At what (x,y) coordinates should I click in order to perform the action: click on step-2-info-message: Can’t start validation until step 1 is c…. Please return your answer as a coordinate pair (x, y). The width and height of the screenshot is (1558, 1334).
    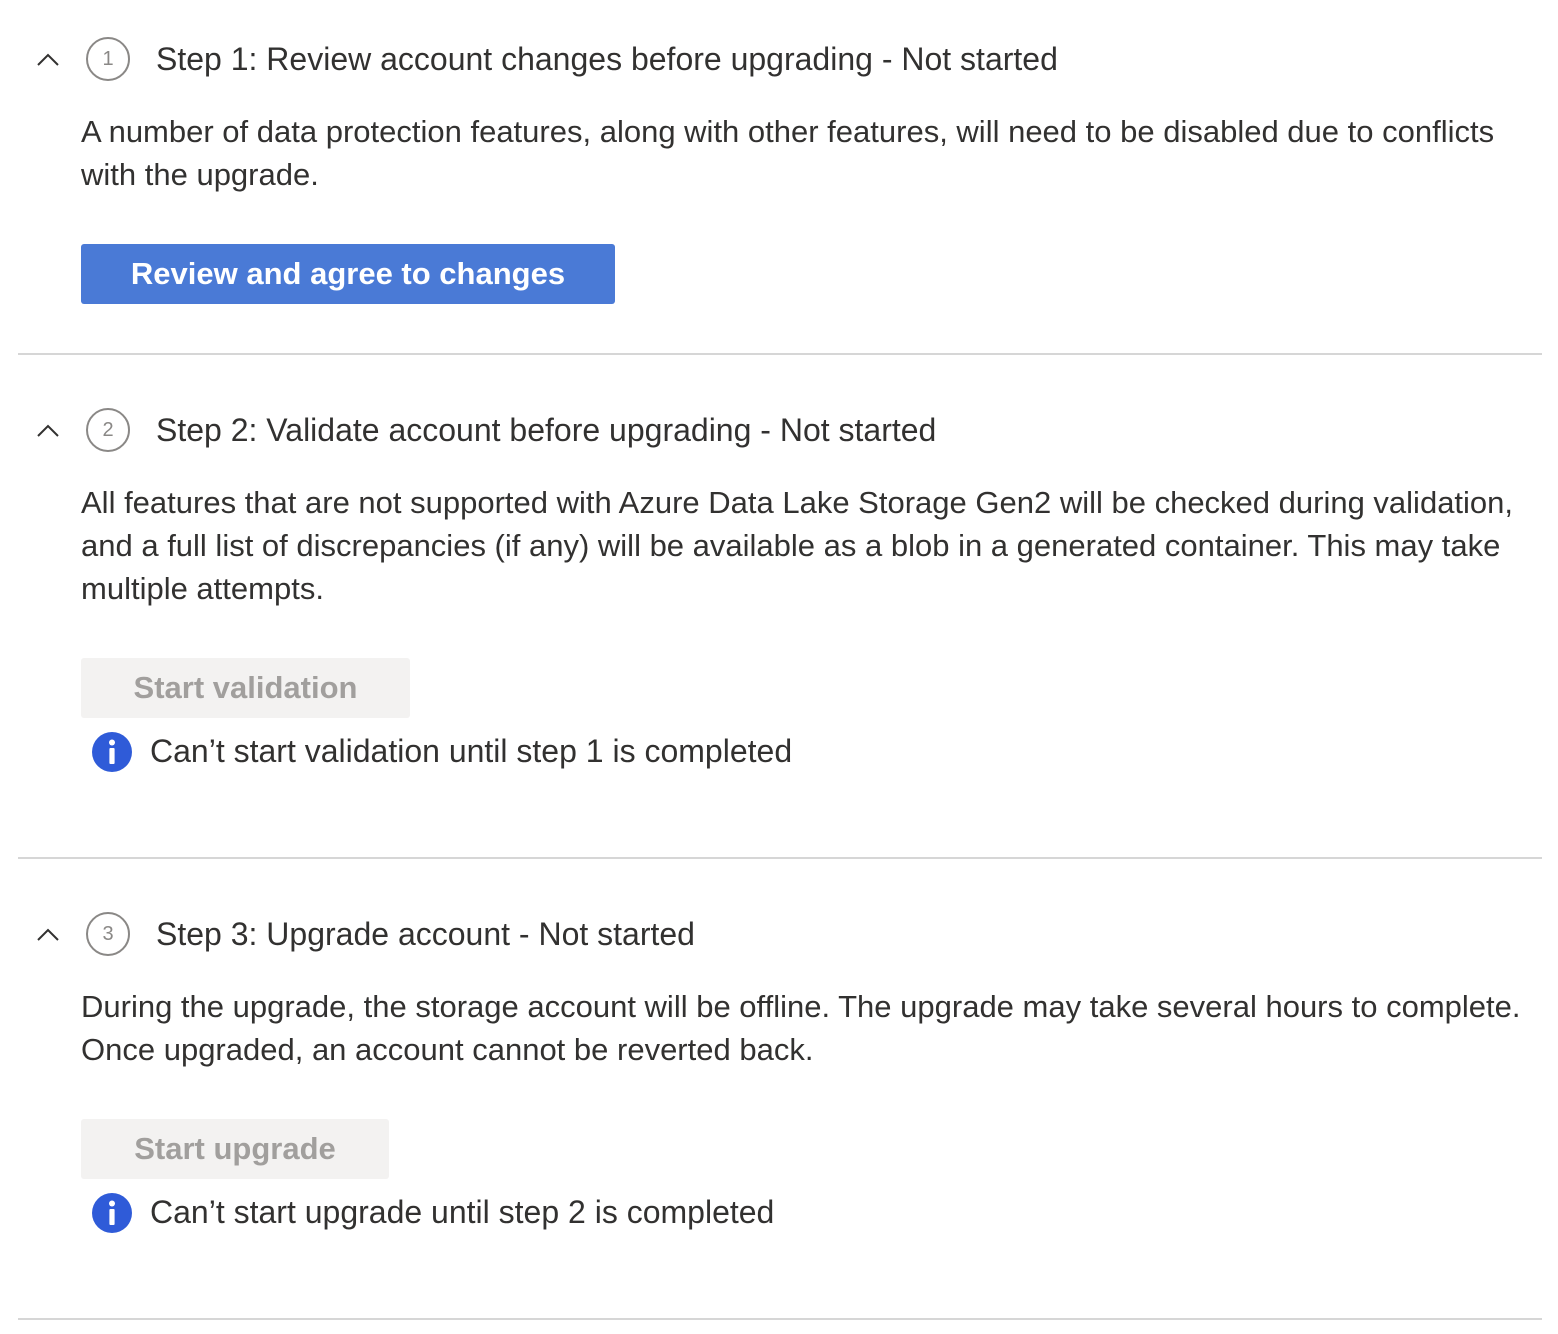
    Looking at the image, I should click on (642, 752).